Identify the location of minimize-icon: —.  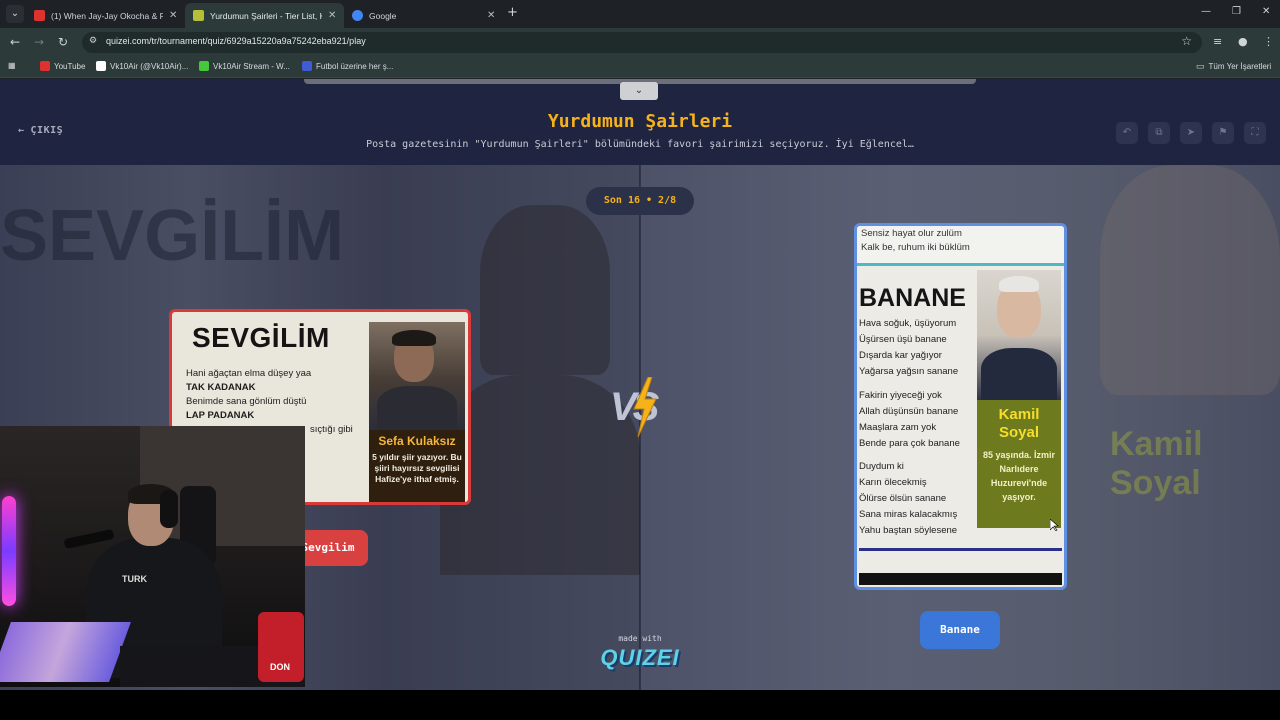
(1206, 11).